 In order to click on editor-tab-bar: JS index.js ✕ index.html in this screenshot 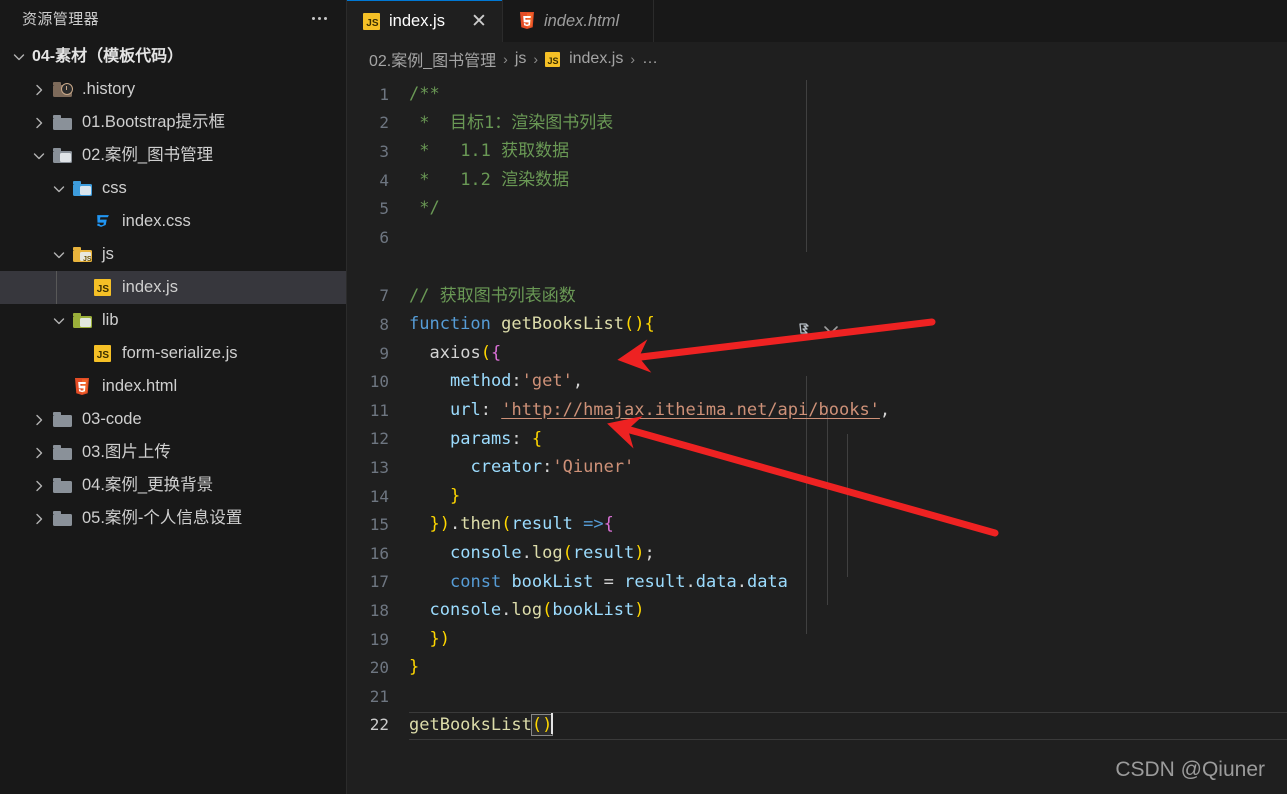, I will do `click(817, 21)`.